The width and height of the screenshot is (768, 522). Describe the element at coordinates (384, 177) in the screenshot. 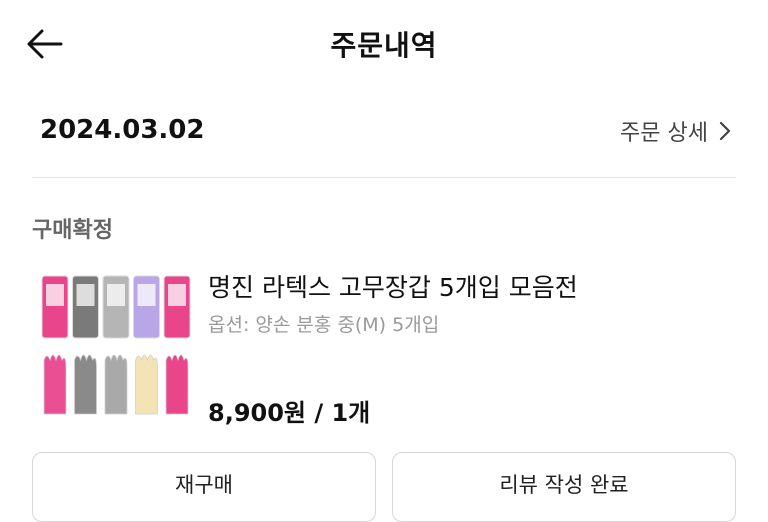

I see `divider` at that location.